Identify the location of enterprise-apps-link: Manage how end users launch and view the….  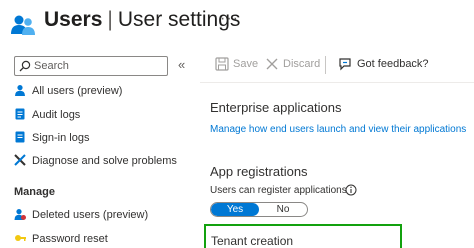
(338, 129).